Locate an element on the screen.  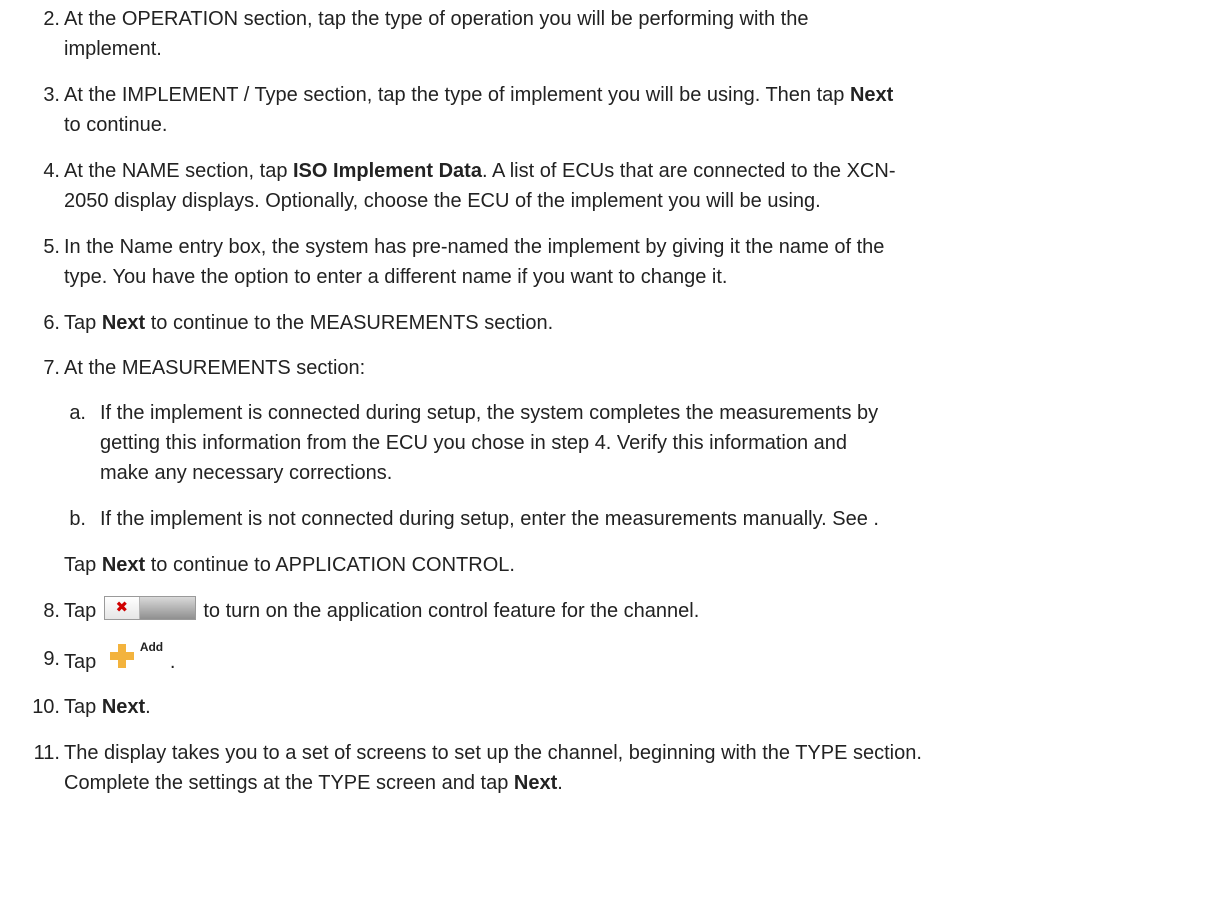
step-text: Tap Add. is located at coordinates (120, 656).